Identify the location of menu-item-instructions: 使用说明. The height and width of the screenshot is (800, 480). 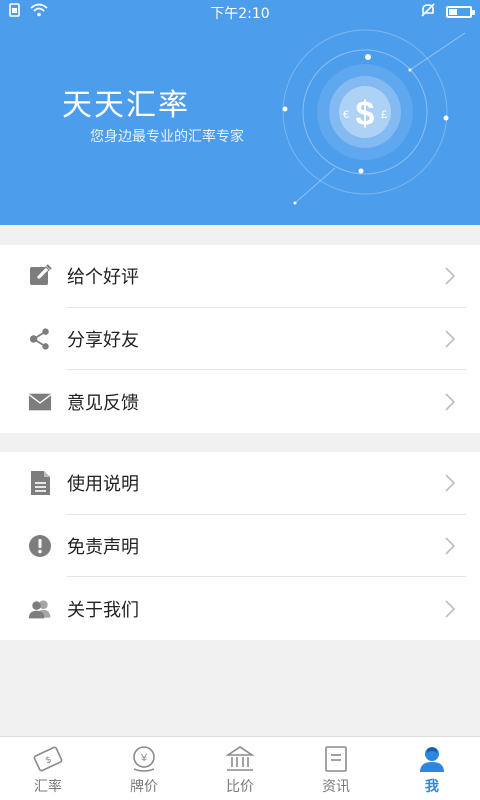
(240, 483).